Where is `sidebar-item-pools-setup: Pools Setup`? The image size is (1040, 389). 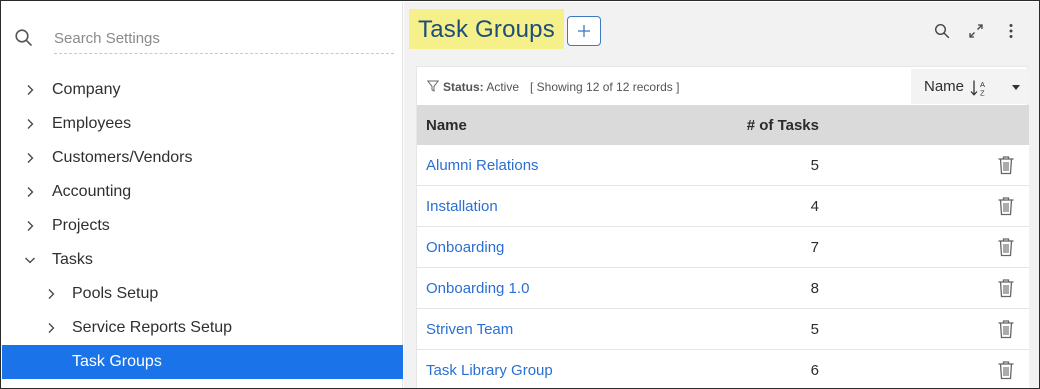 sidebar-item-pools-setup: Pools Setup is located at coordinates (202, 294).